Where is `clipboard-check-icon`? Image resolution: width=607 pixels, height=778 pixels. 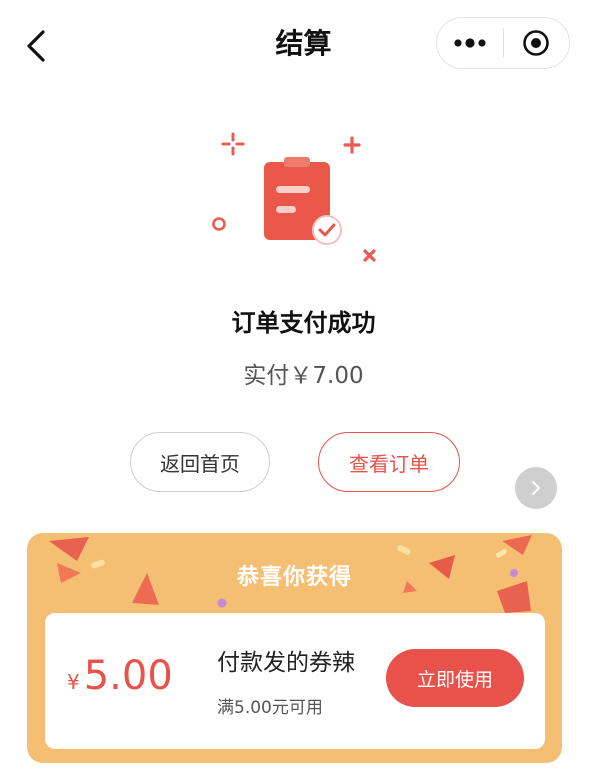
clipboard-check-icon is located at coordinates (294, 197).